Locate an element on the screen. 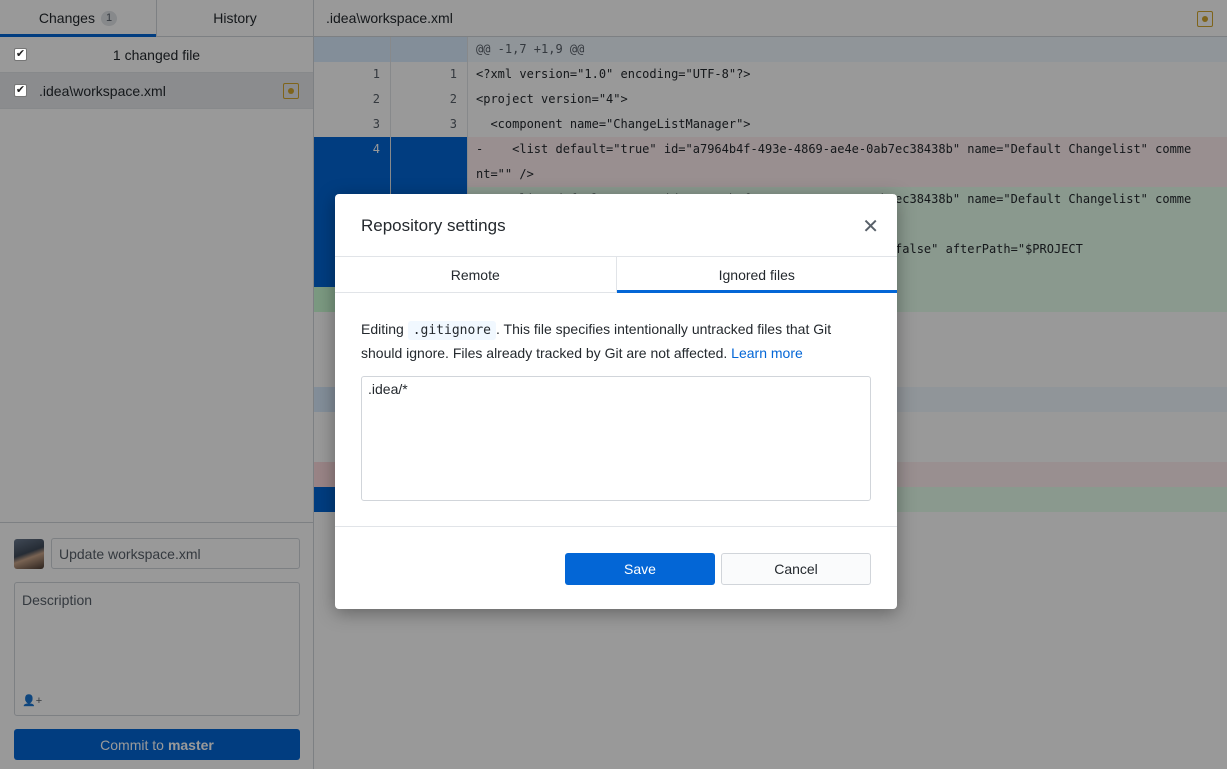  select-all-checkbox: ✔ is located at coordinates (20, 54).